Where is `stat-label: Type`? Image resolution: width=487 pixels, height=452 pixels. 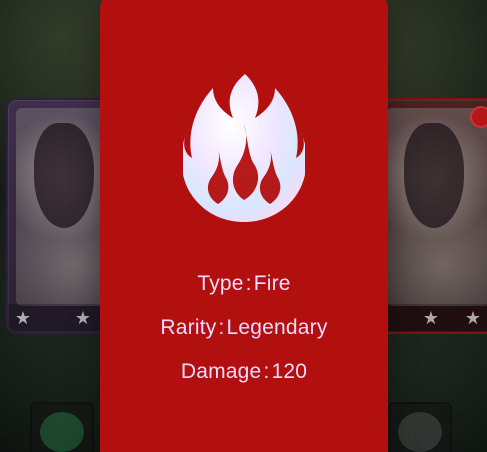
stat-label: Type is located at coordinates (220, 283).